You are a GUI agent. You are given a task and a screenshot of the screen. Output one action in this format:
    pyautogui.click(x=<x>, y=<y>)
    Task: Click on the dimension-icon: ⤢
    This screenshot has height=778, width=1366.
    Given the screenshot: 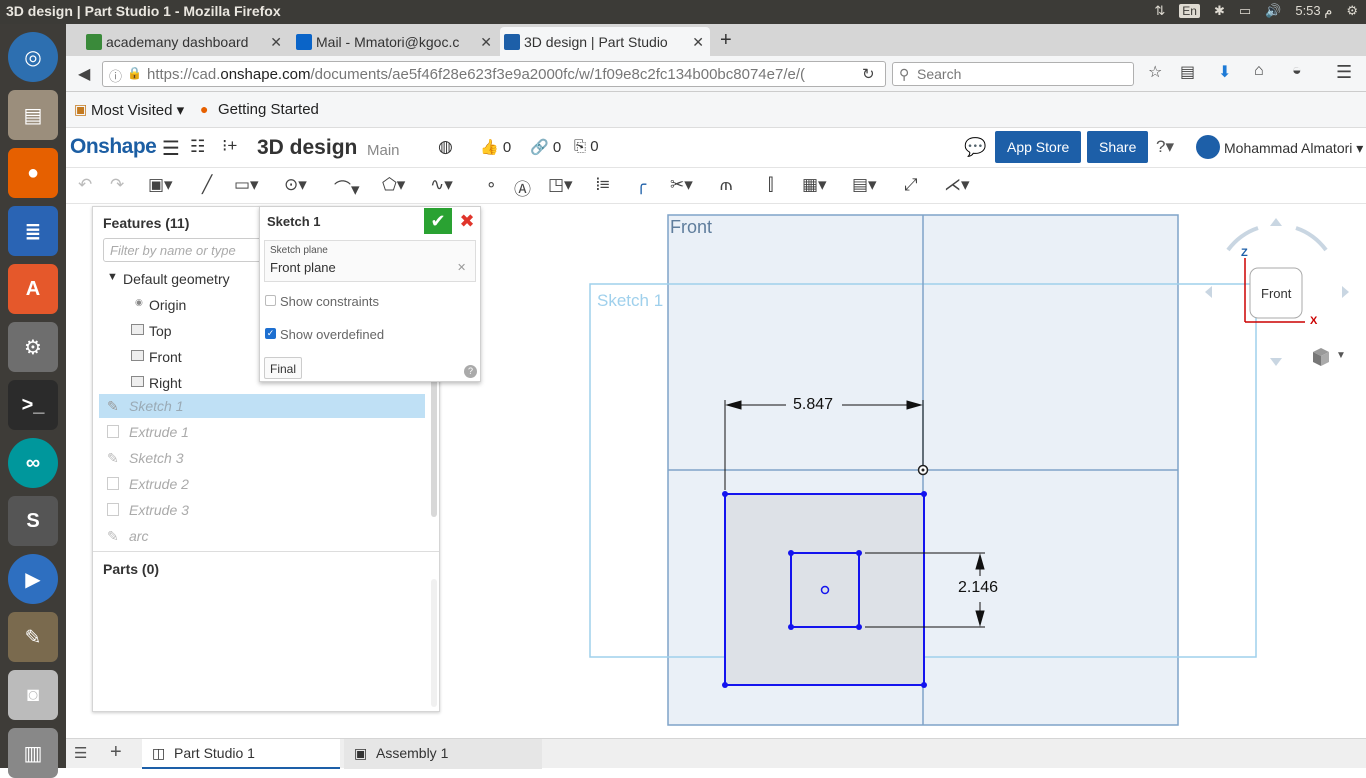 What is the action you would take?
    pyautogui.click(x=911, y=185)
    